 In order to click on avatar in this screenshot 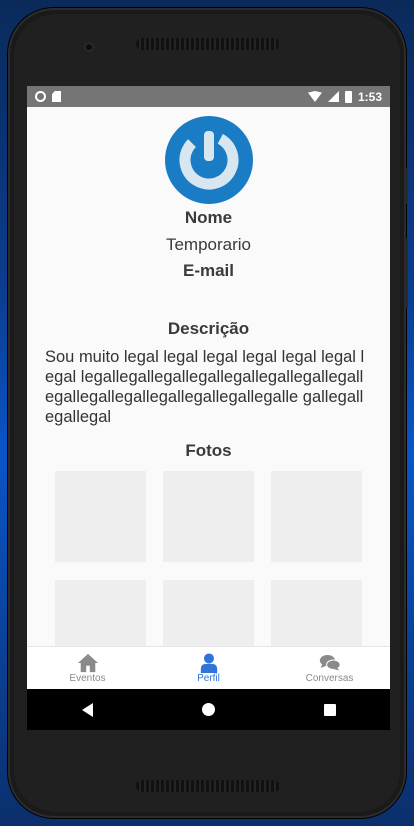, I will do `click(208, 160)`.